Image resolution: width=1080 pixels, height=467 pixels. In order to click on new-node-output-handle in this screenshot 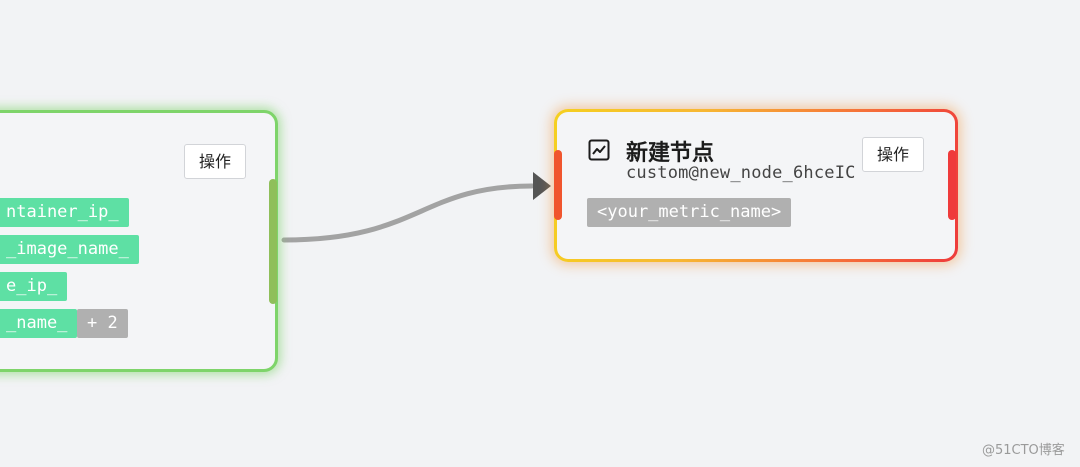, I will do `click(952, 185)`.